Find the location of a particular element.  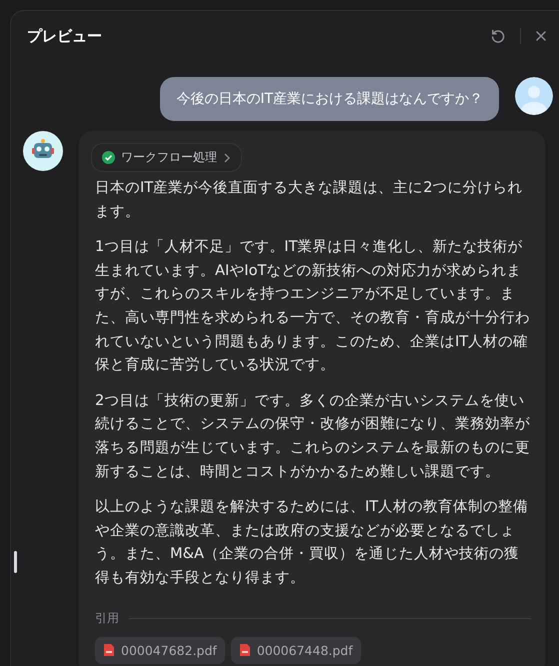

citations-label: 引用 is located at coordinates (107, 618).